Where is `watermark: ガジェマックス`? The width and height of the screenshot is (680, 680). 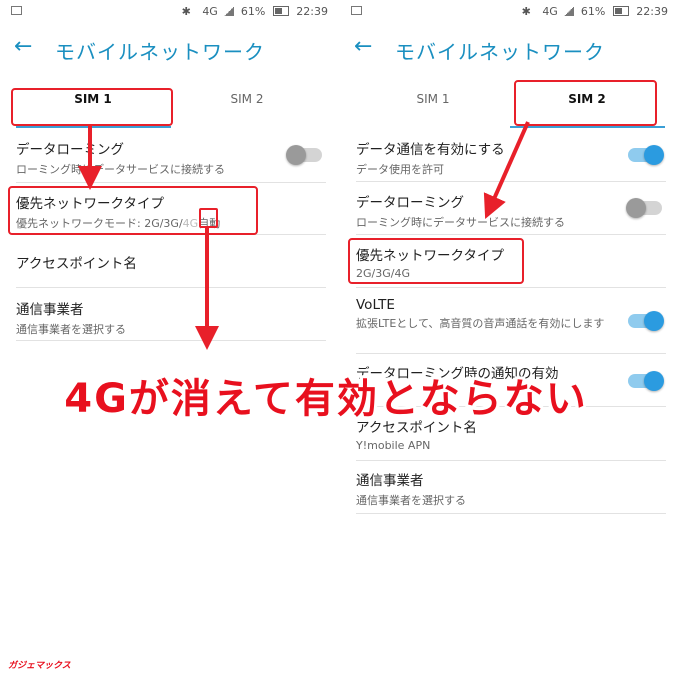
watermark: ガジェマックス is located at coordinates (39, 666).